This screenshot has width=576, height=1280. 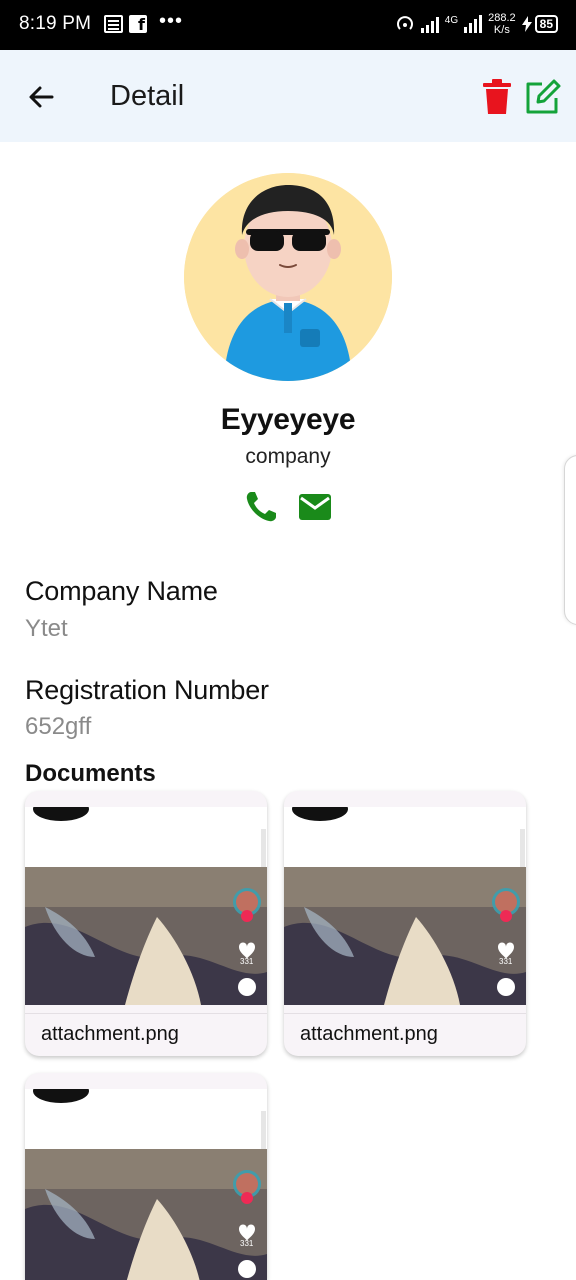 What do you see at coordinates (288, 456) in the screenshot?
I see `profile-type: company` at bounding box center [288, 456].